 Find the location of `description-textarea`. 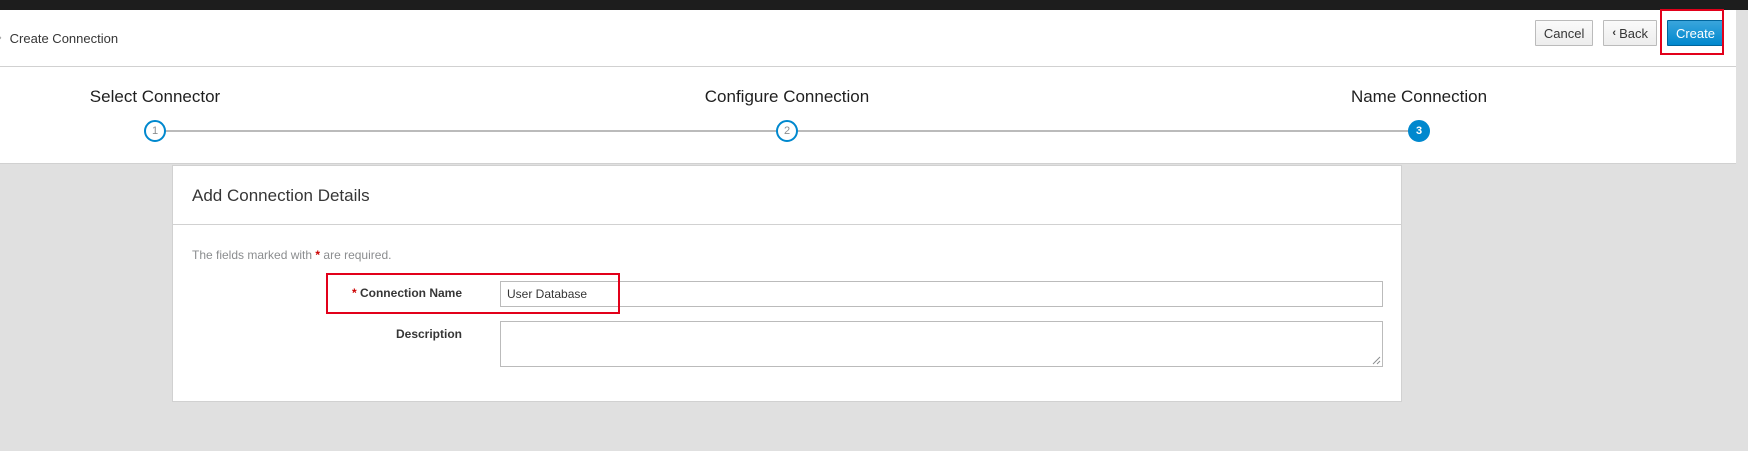

description-textarea is located at coordinates (941, 344).